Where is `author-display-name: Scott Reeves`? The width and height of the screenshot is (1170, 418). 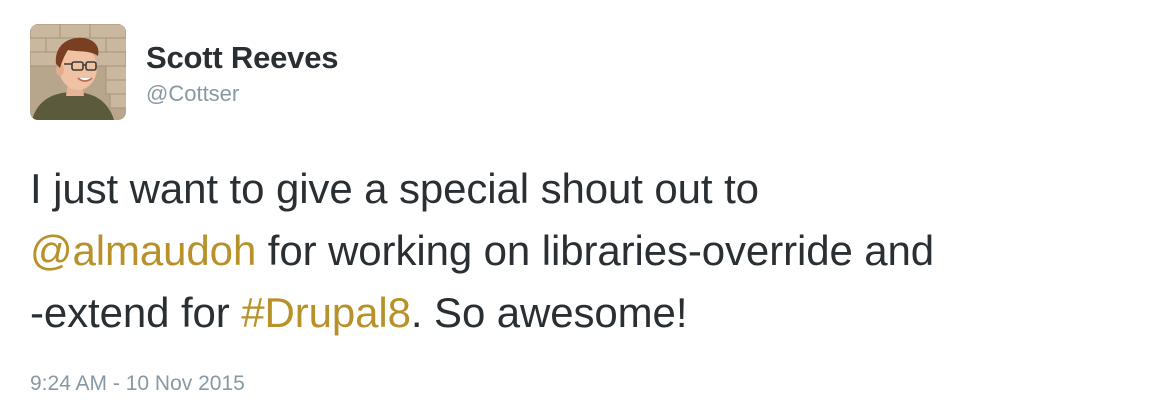
author-display-name: Scott Reeves is located at coordinates (242, 58).